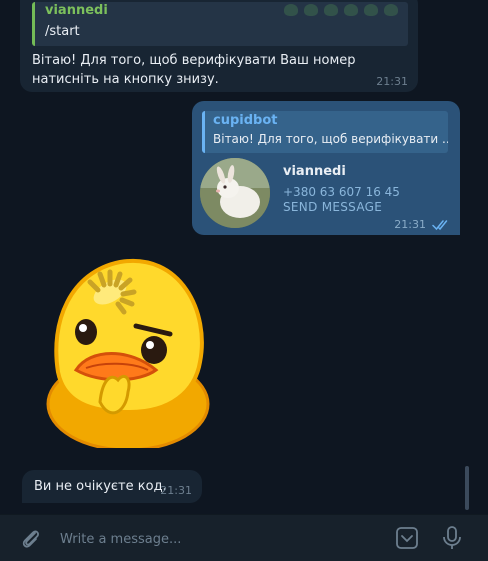 This screenshot has width=488, height=561. I want to click on message-text: Ви не очікуєте код., so click(100, 486).